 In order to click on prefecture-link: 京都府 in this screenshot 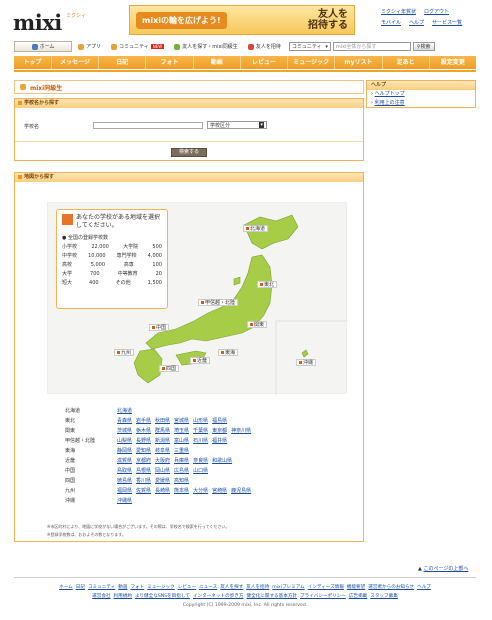, I will do `click(143, 460)`.